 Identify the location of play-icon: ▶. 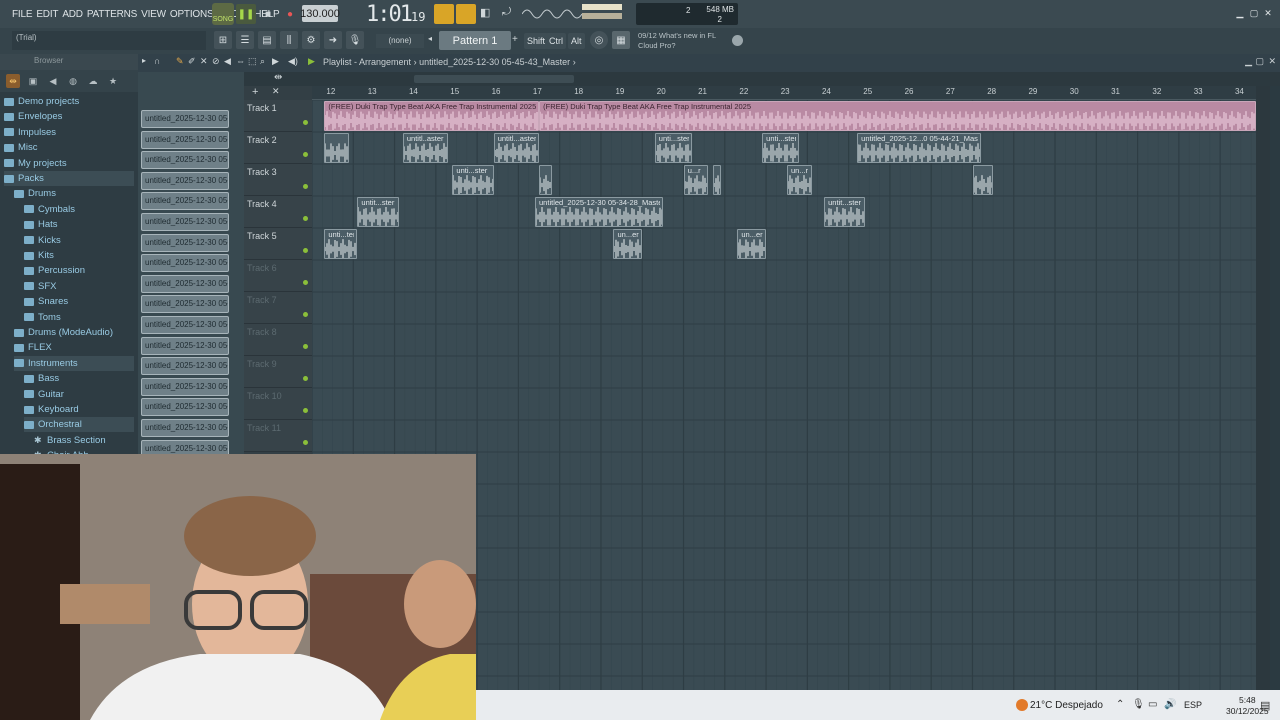
(311, 61).